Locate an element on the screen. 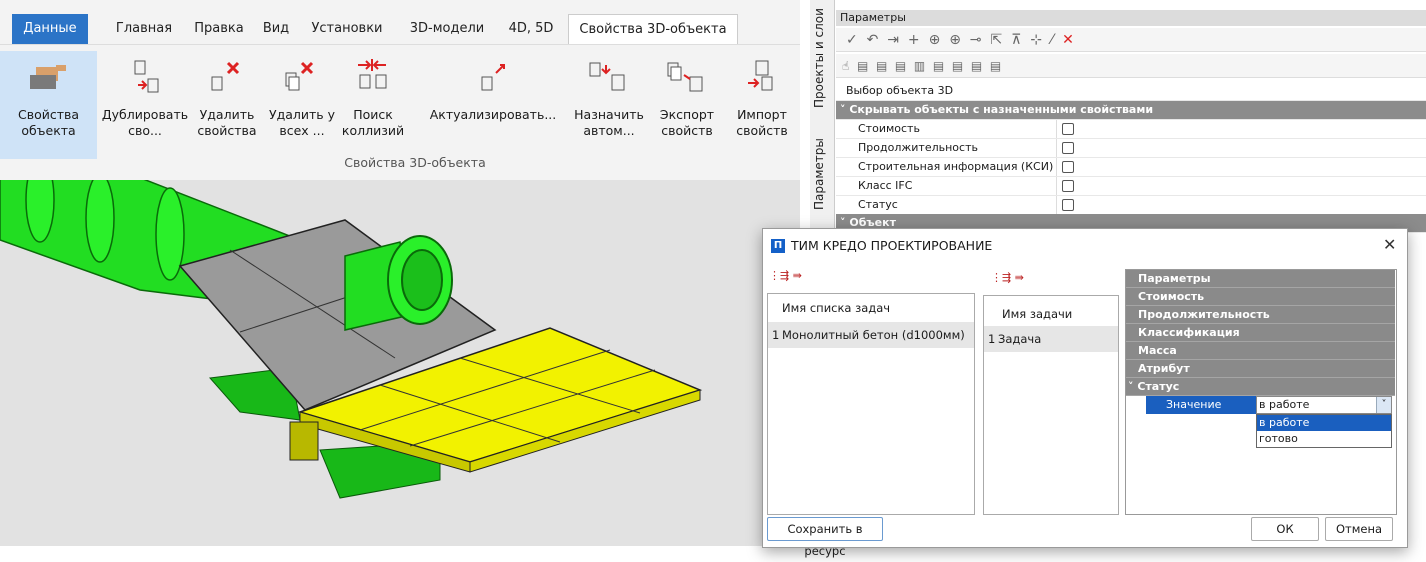  row-name: Монолитный бетон (d1000мм) is located at coordinates (873, 335).